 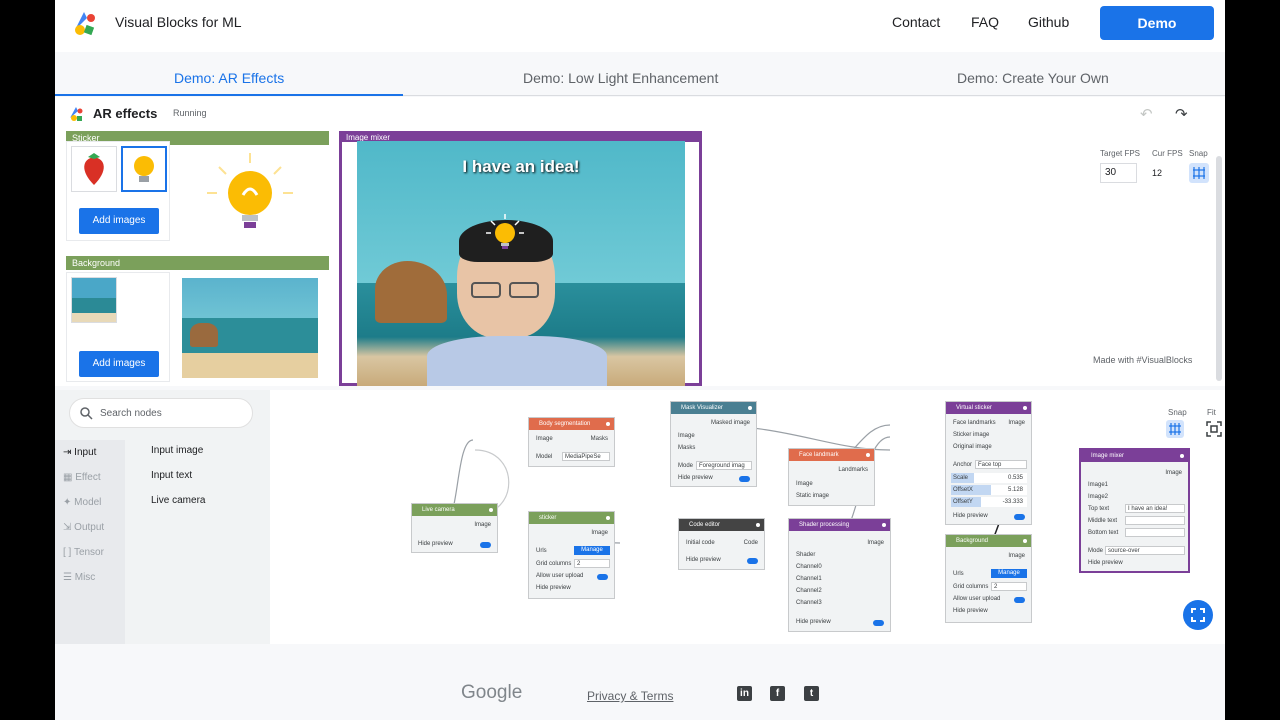 What do you see at coordinates (1198, 615) in the screenshot?
I see `fullscreen-icon` at bounding box center [1198, 615].